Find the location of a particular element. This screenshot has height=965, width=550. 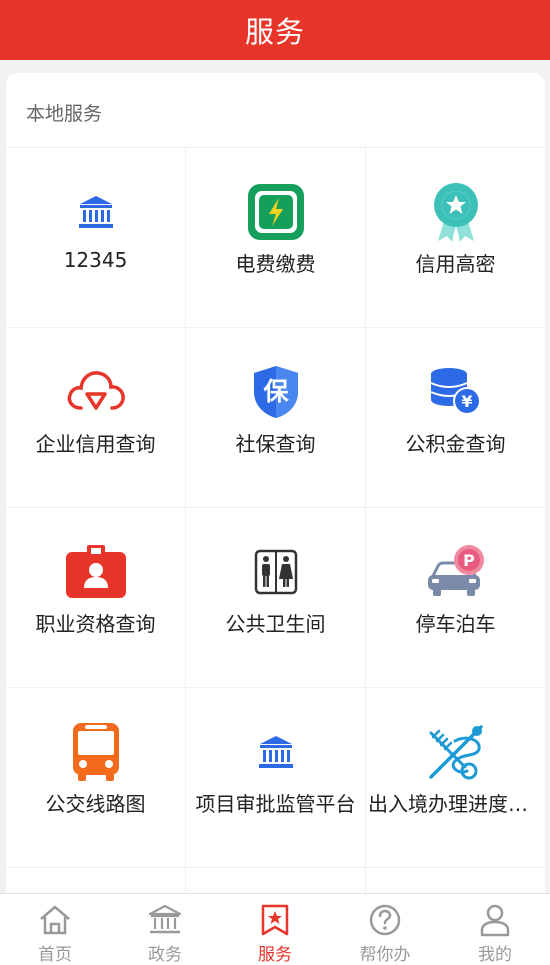

tab-service: 服务 is located at coordinates (275, 929).